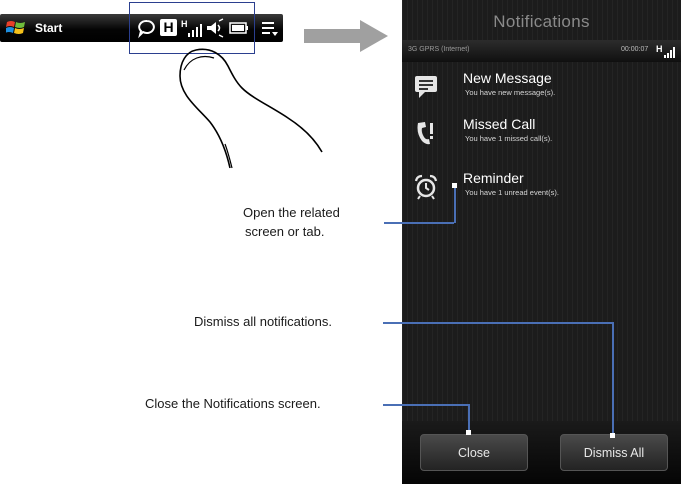 This screenshot has height=484, width=681. Describe the element at coordinates (455, 204) in the screenshot. I see `callout-open-line-vertical` at that location.